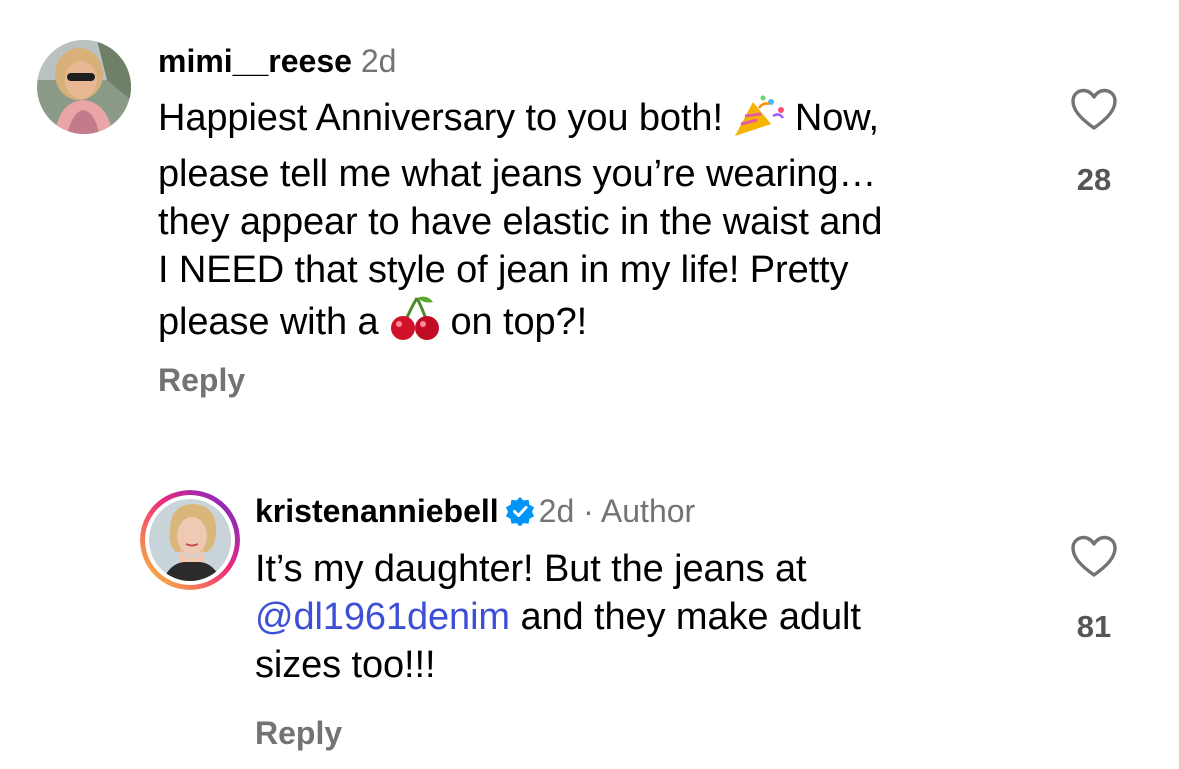 This screenshot has width=1179, height=769. What do you see at coordinates (345, 665) in the screenshot?
I see `comment-line: sizes too!!!` at bounding box center [345, 665].